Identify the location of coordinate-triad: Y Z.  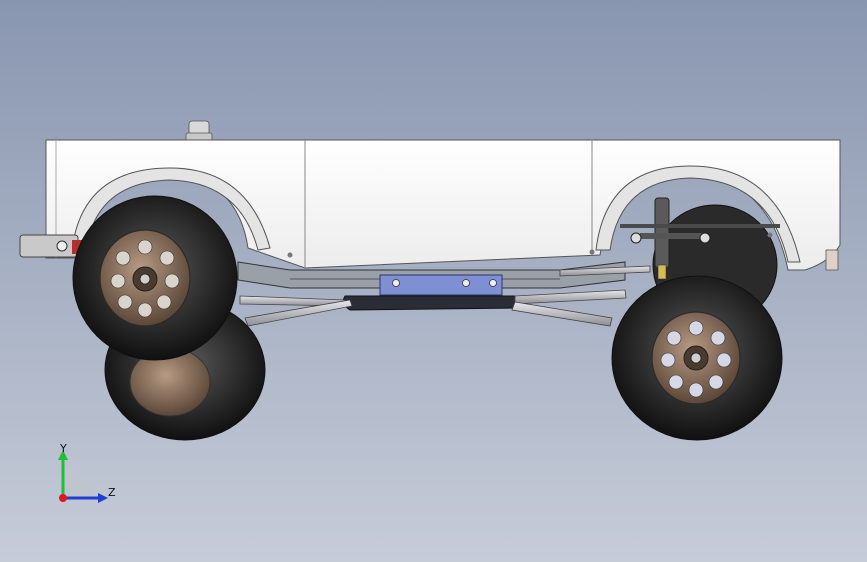
(85, 477).